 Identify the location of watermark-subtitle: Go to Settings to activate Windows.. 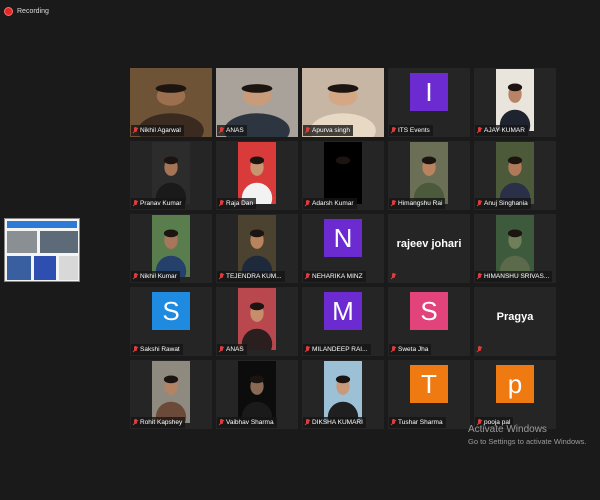
(527, 441).